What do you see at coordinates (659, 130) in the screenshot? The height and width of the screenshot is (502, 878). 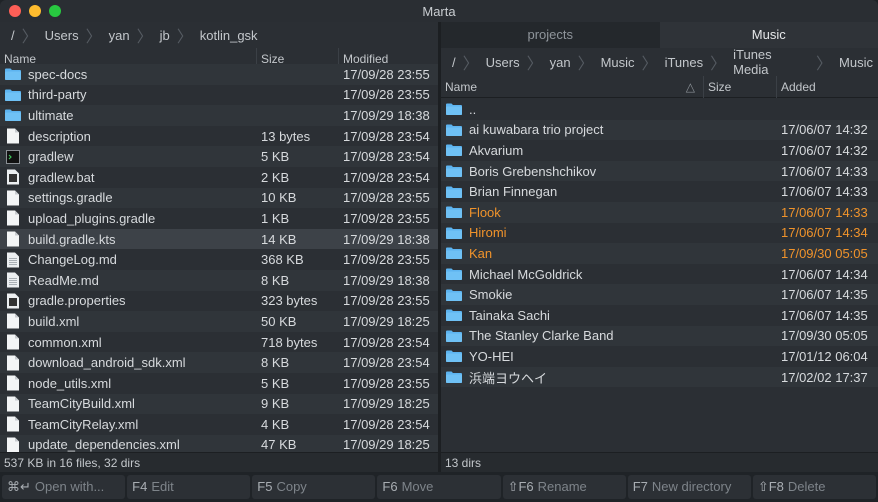 I see `directory-row: ai kuwabara trio project 17/06/07 14:32` at bounding box center [659, 130].